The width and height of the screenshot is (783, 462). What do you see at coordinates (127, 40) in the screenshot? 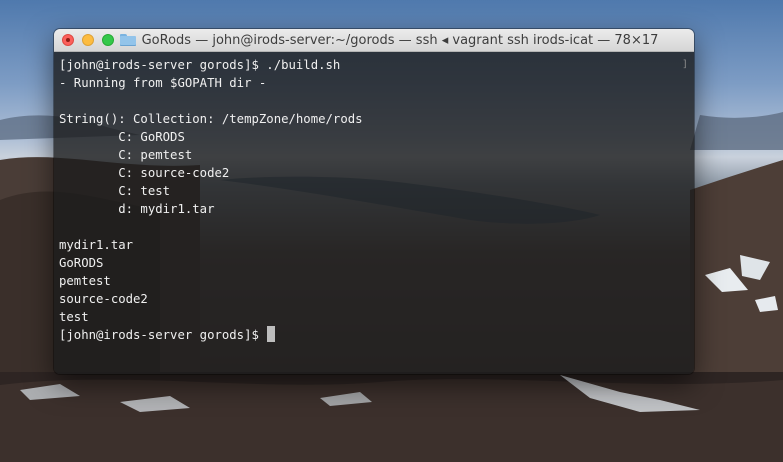
I see `folder-icon` at bounding box center [127, 40].